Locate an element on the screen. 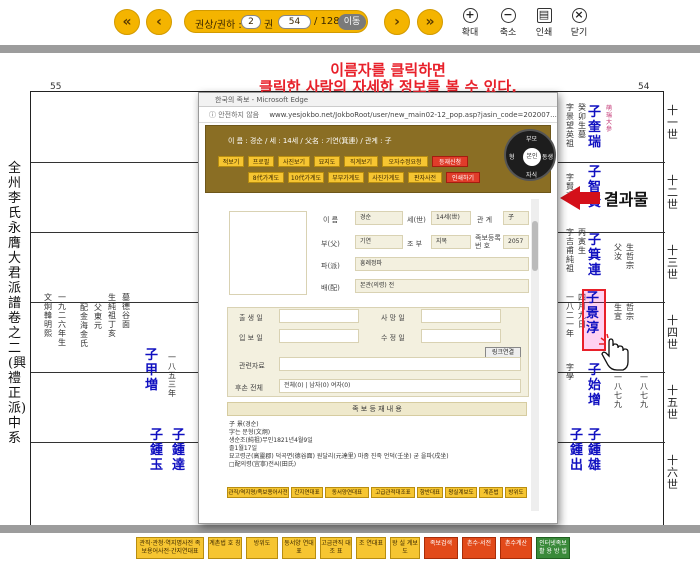 The width and height of the screenshot is (700, 565). adopt-label: 입 보 일 is located at coordinates (251, 338).